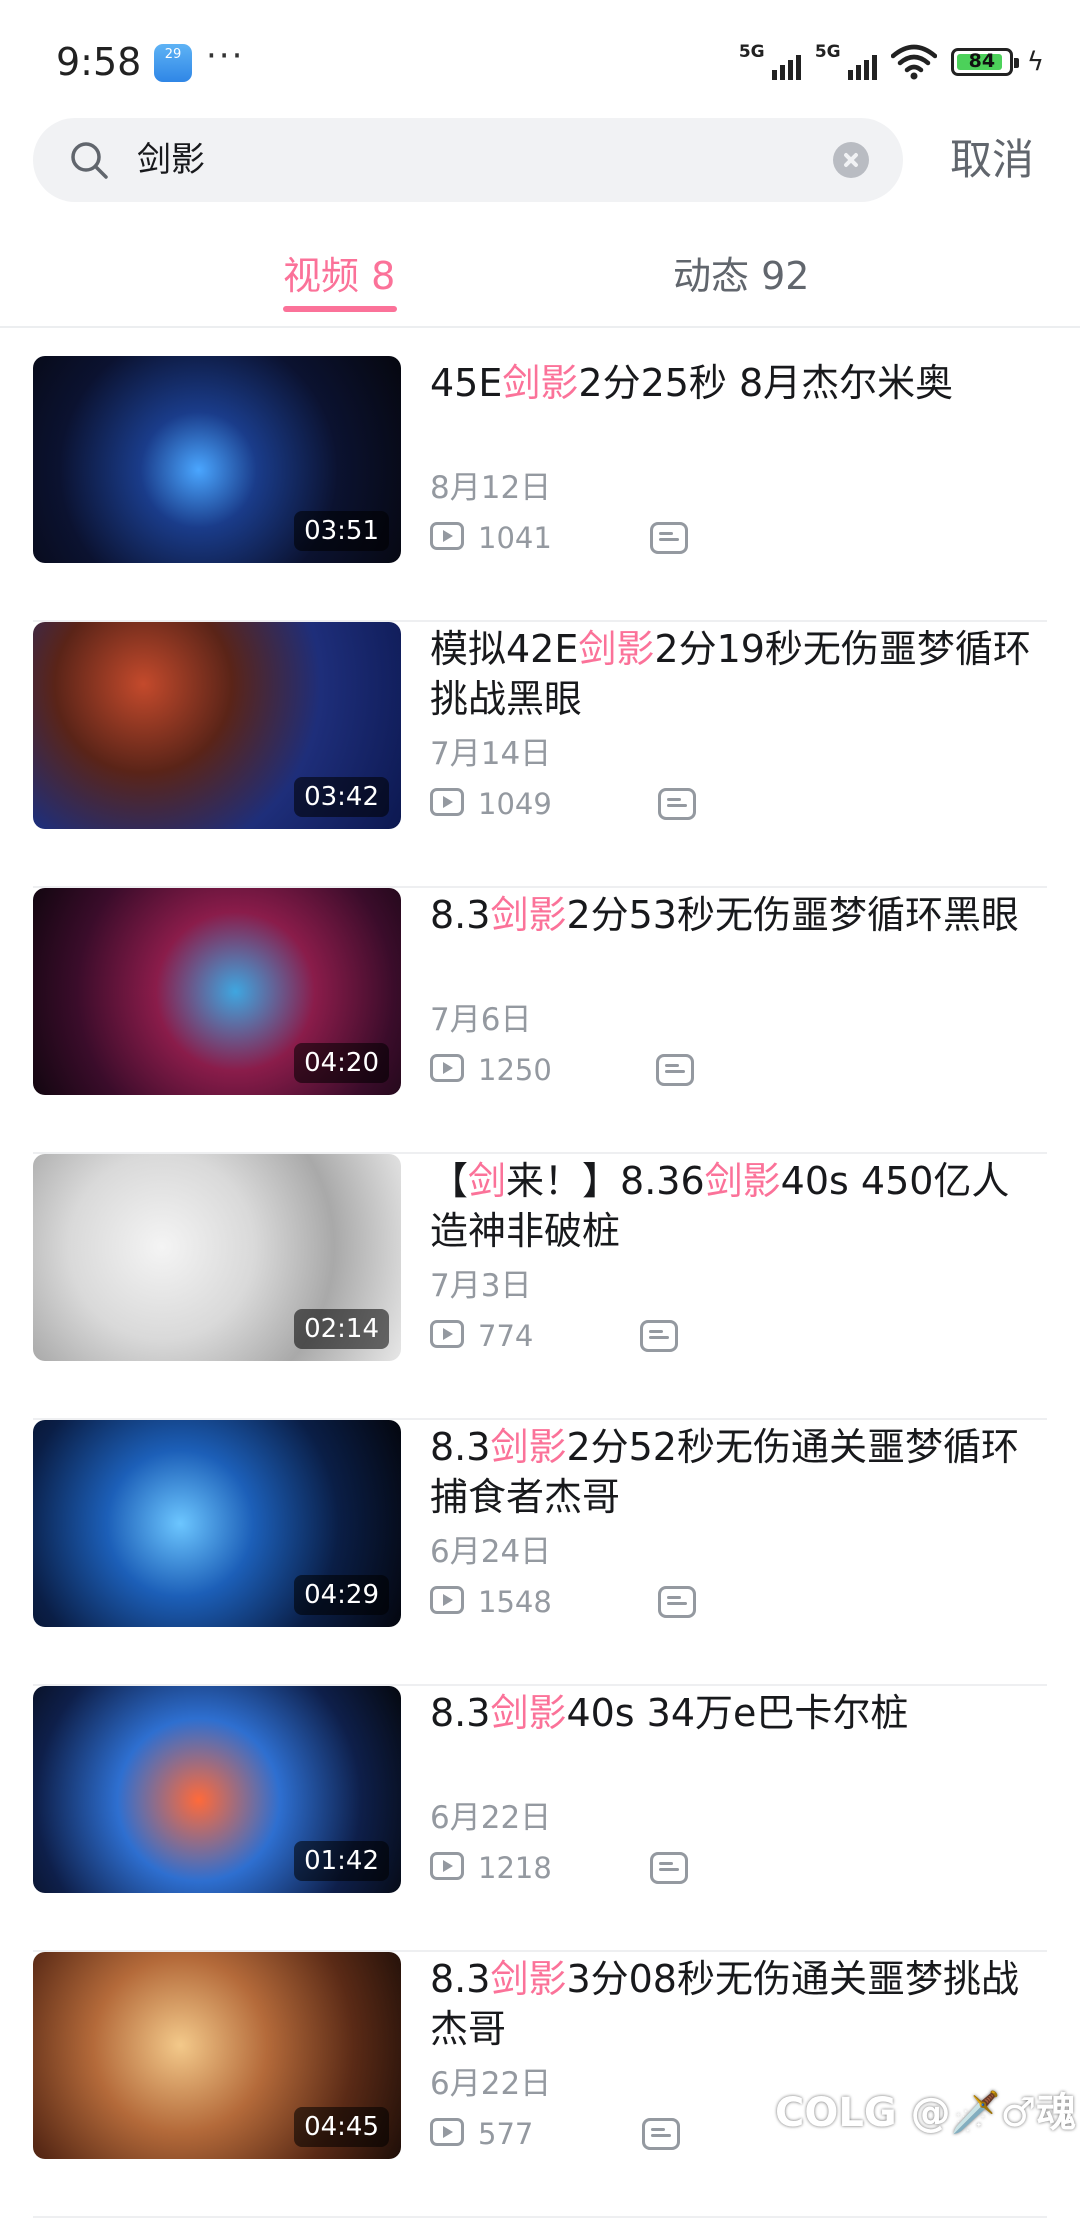  I want to click on video-title: 8.3剑影3分08秒无伤通关噩梦挑战杰哥, so click(737, 2004).